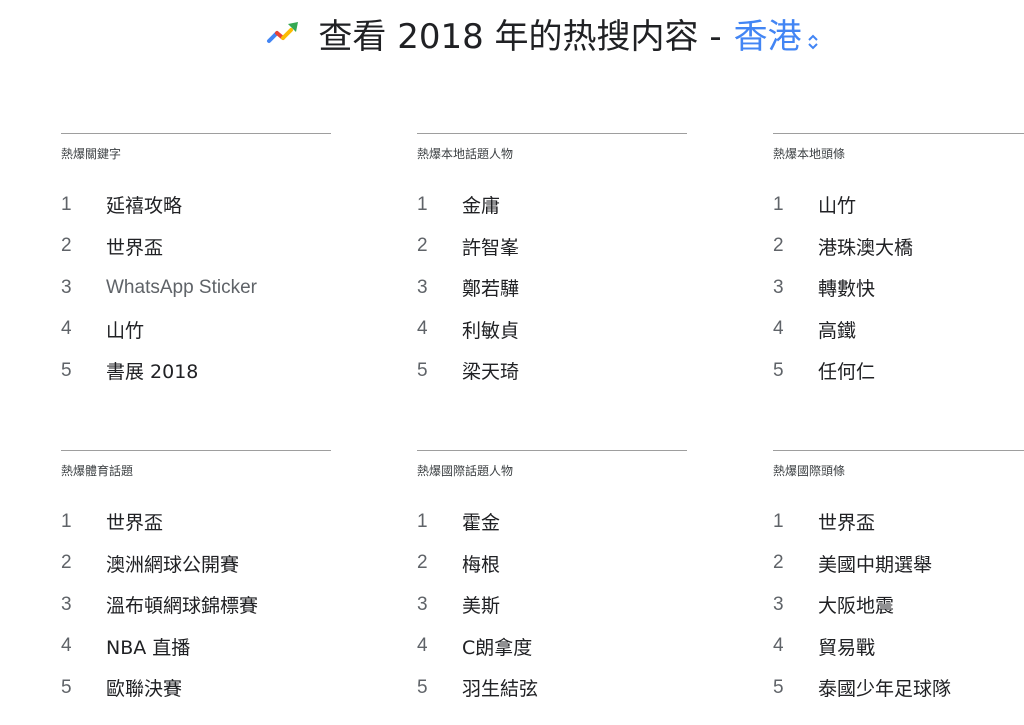  I want to click on list-item: 3 鄭若驊, so click(552, 288).